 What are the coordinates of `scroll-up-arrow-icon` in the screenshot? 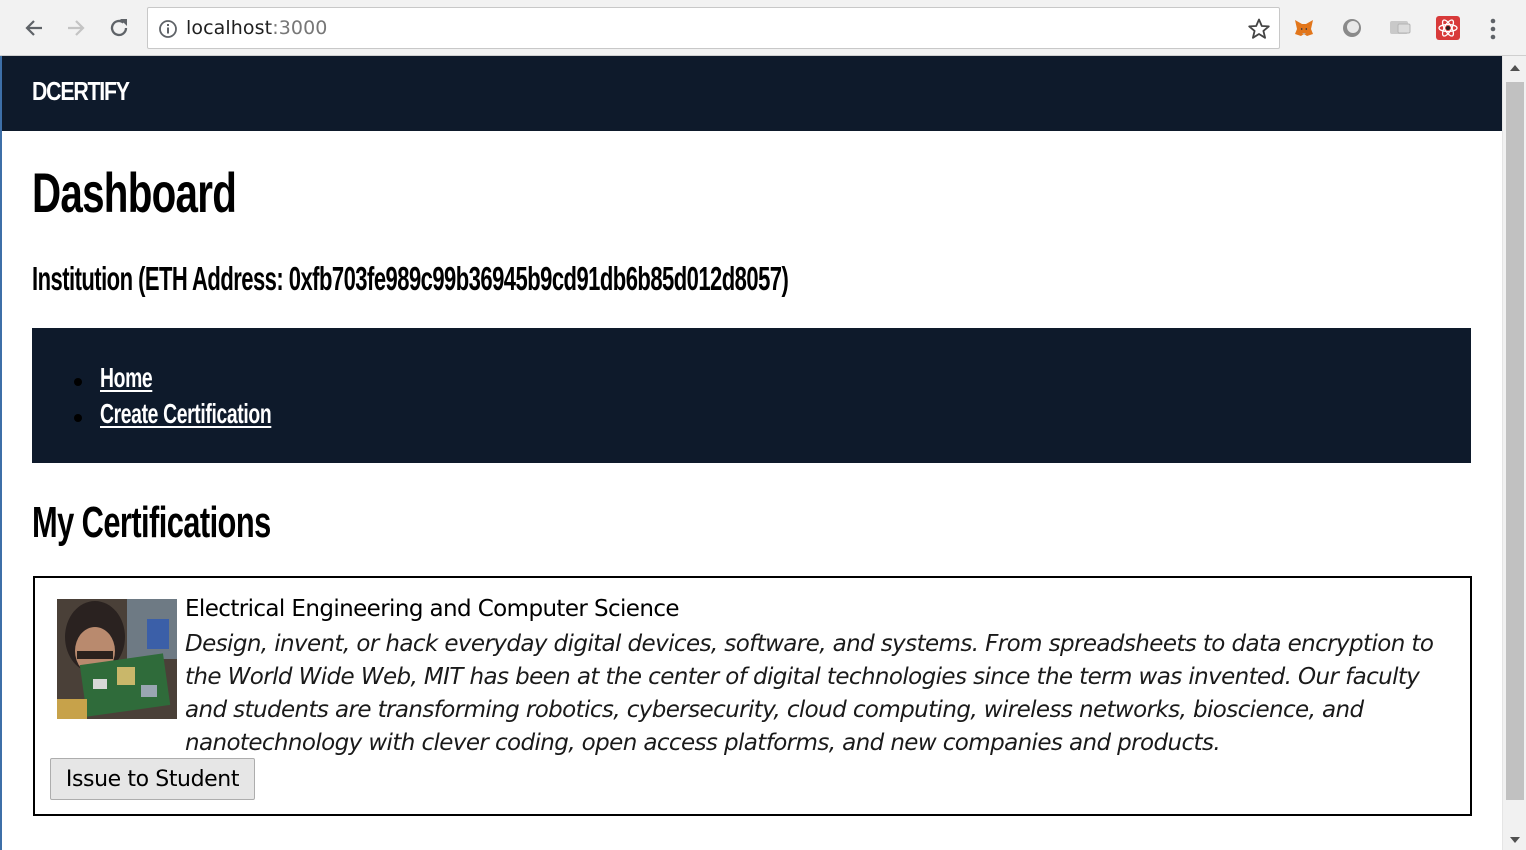 It's located at (1515, 68).